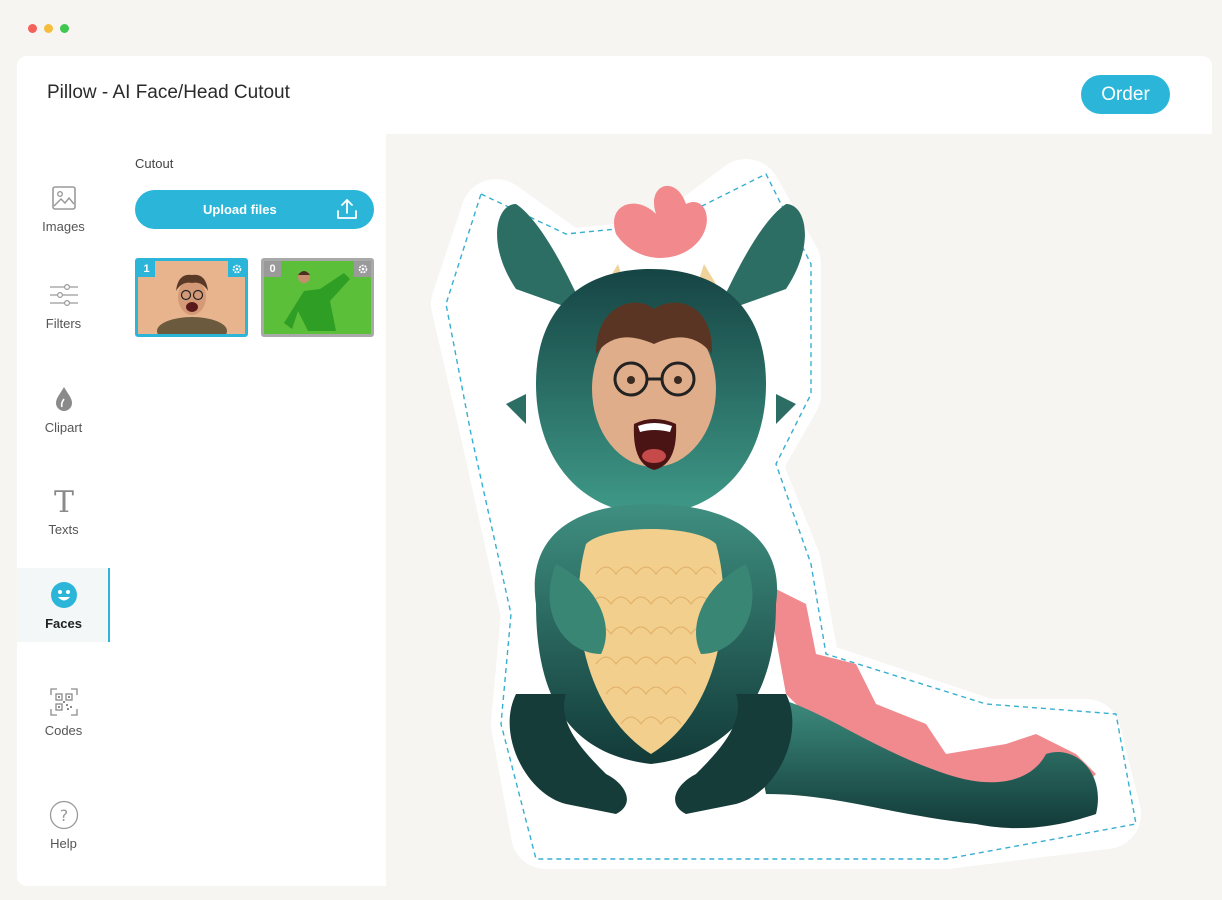 This screenshot has width=1222, height=900. Describe the element at coordinates (64, 295) in the screenshot. I see `sliders-icon` at that location.